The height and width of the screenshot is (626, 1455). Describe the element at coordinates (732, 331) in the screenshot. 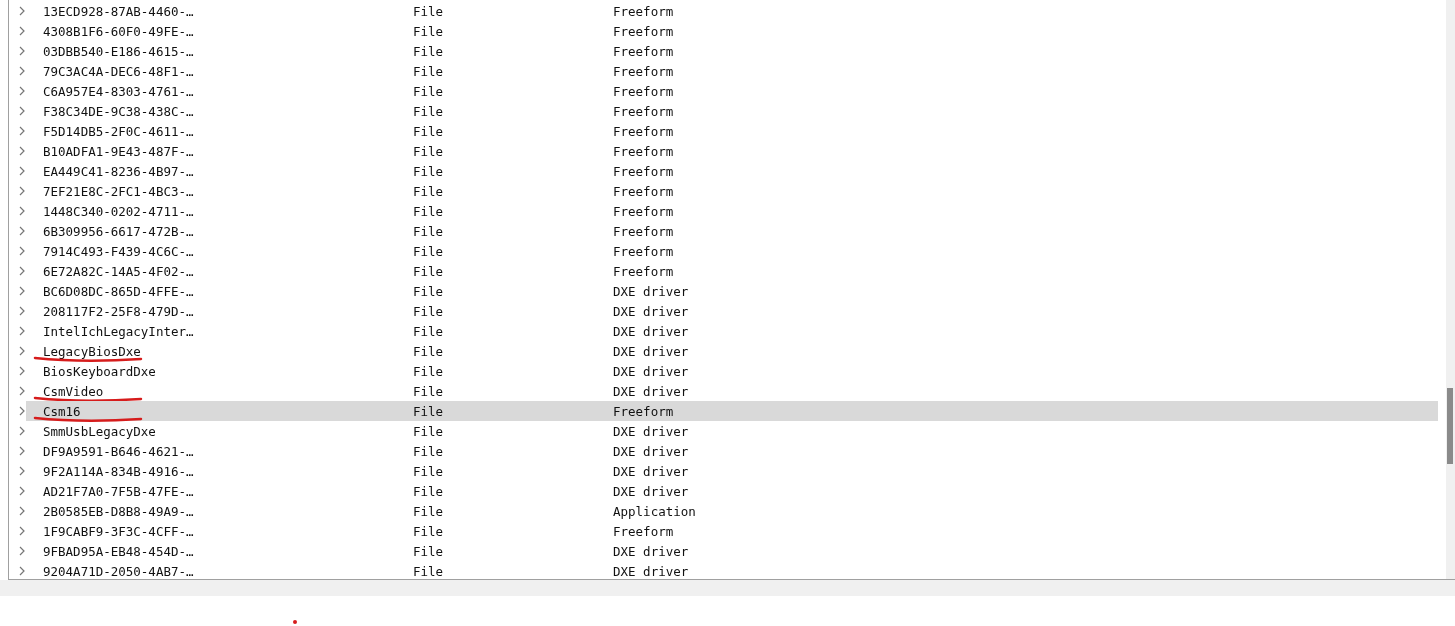

I see `tree-row: IntelIchLegacyInter… File DXE driver` at that location.